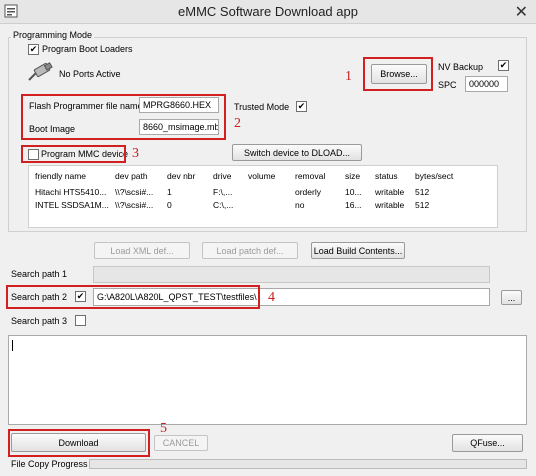  I want to click on column-header: bytes/sect, so click(440, 176).